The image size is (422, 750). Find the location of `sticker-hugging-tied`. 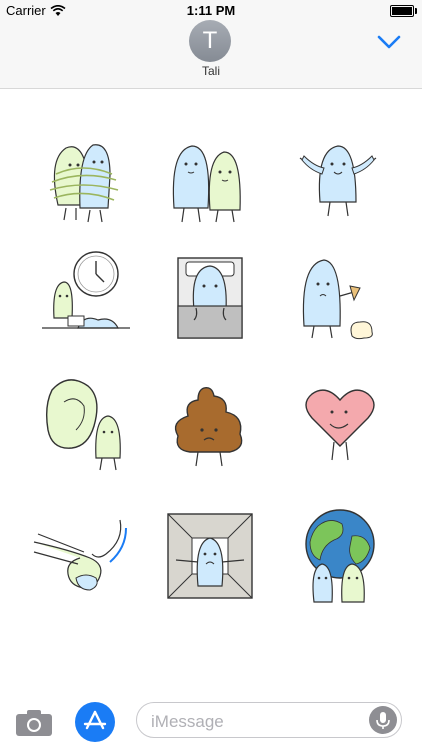

sticker-hugging-tied is located at coordinates (88, 180).